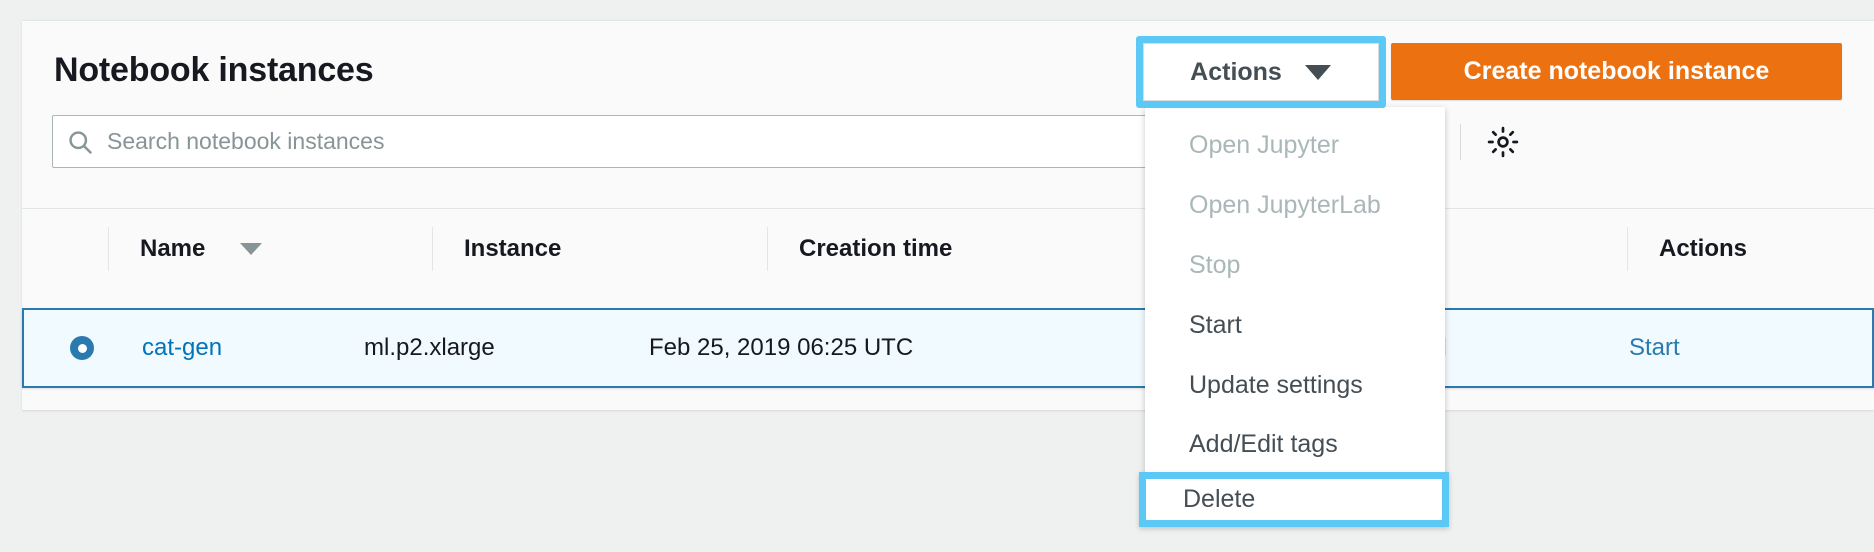 Image resolution: width=1874 pixels, height=552 pixels. I want to click on gear-icon, so click(1503, 142).